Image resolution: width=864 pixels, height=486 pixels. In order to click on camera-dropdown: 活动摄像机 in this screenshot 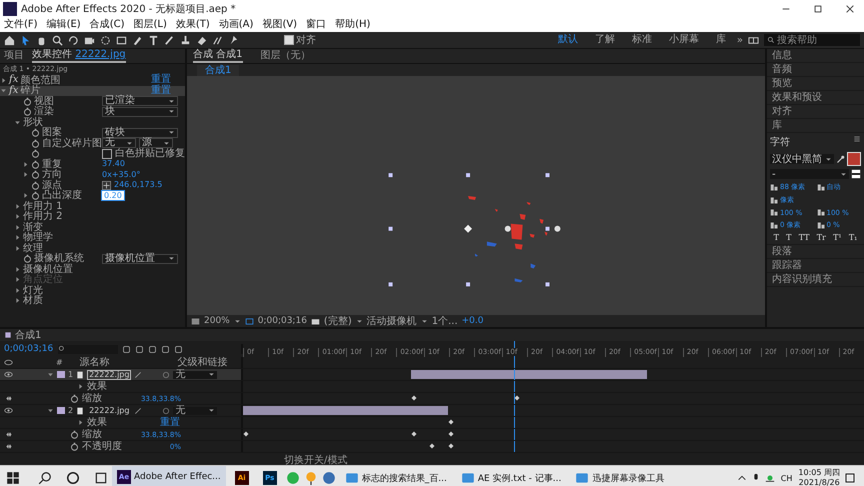, I will do `click(391, 321)`.